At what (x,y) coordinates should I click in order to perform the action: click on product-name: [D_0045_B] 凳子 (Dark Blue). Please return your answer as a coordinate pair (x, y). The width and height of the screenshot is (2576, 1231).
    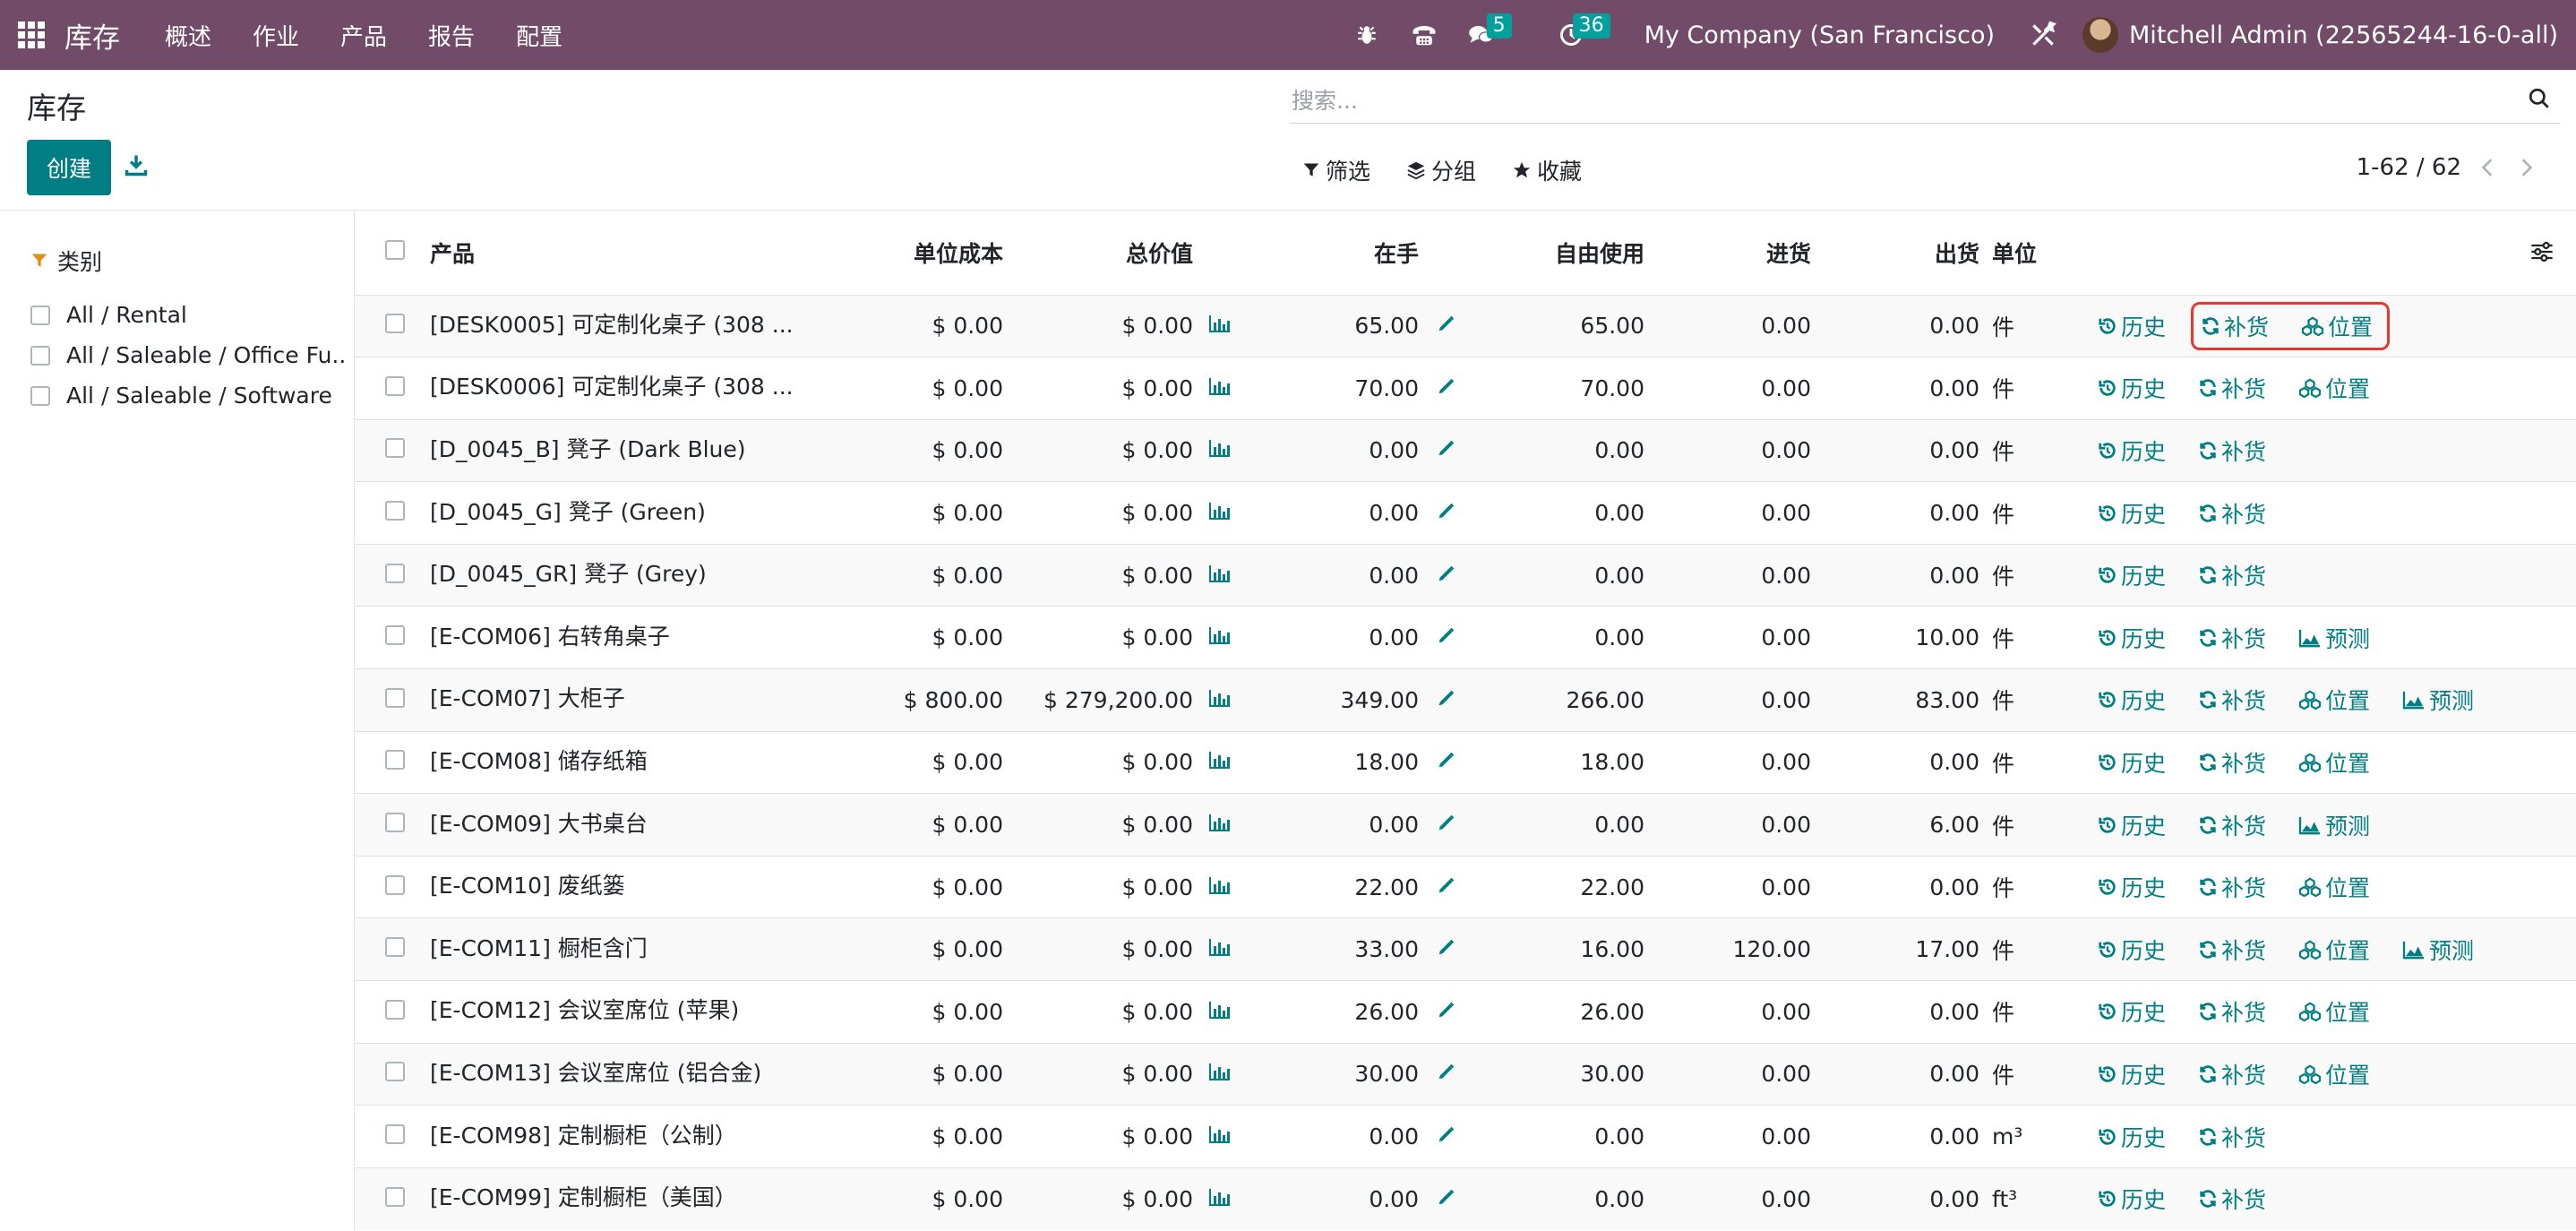
    Looking at the image, I should click on (640, 450).